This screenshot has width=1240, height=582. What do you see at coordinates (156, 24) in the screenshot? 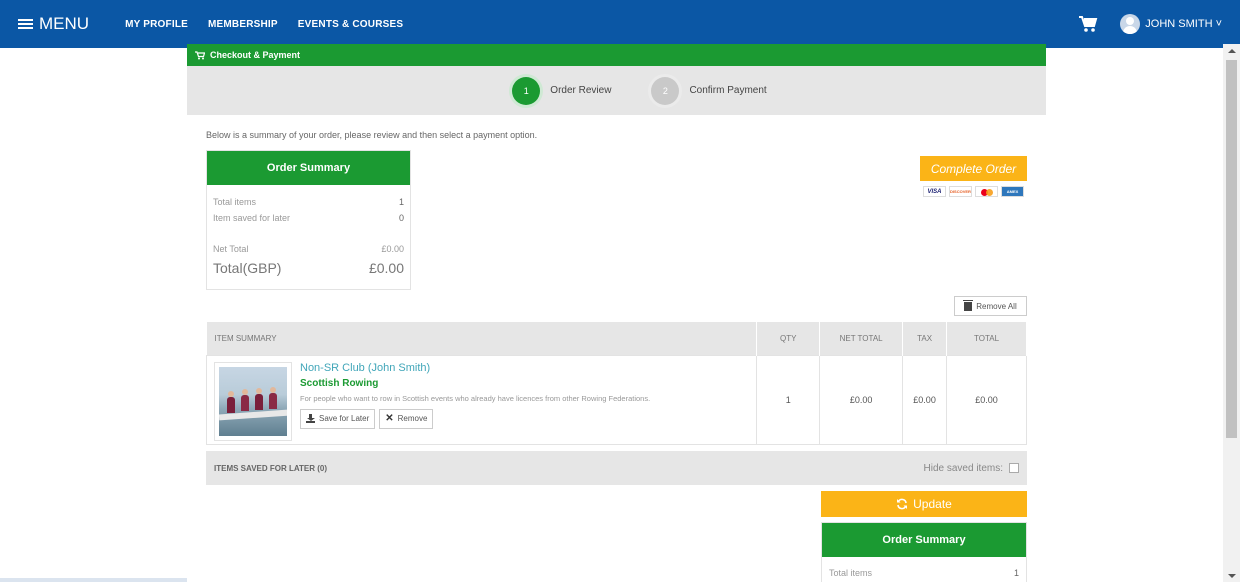
I see `nav-link-my-profile: MY PROFILE` at bounding box center [156, 24].